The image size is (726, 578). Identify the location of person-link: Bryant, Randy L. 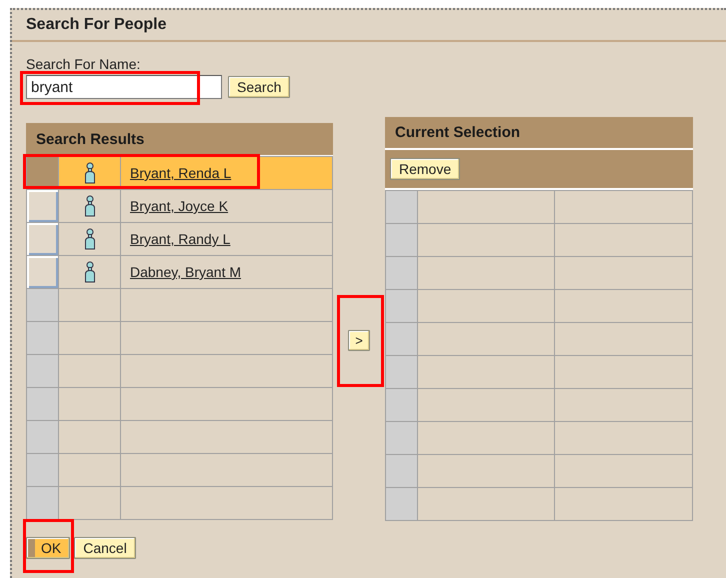
(180, 239).